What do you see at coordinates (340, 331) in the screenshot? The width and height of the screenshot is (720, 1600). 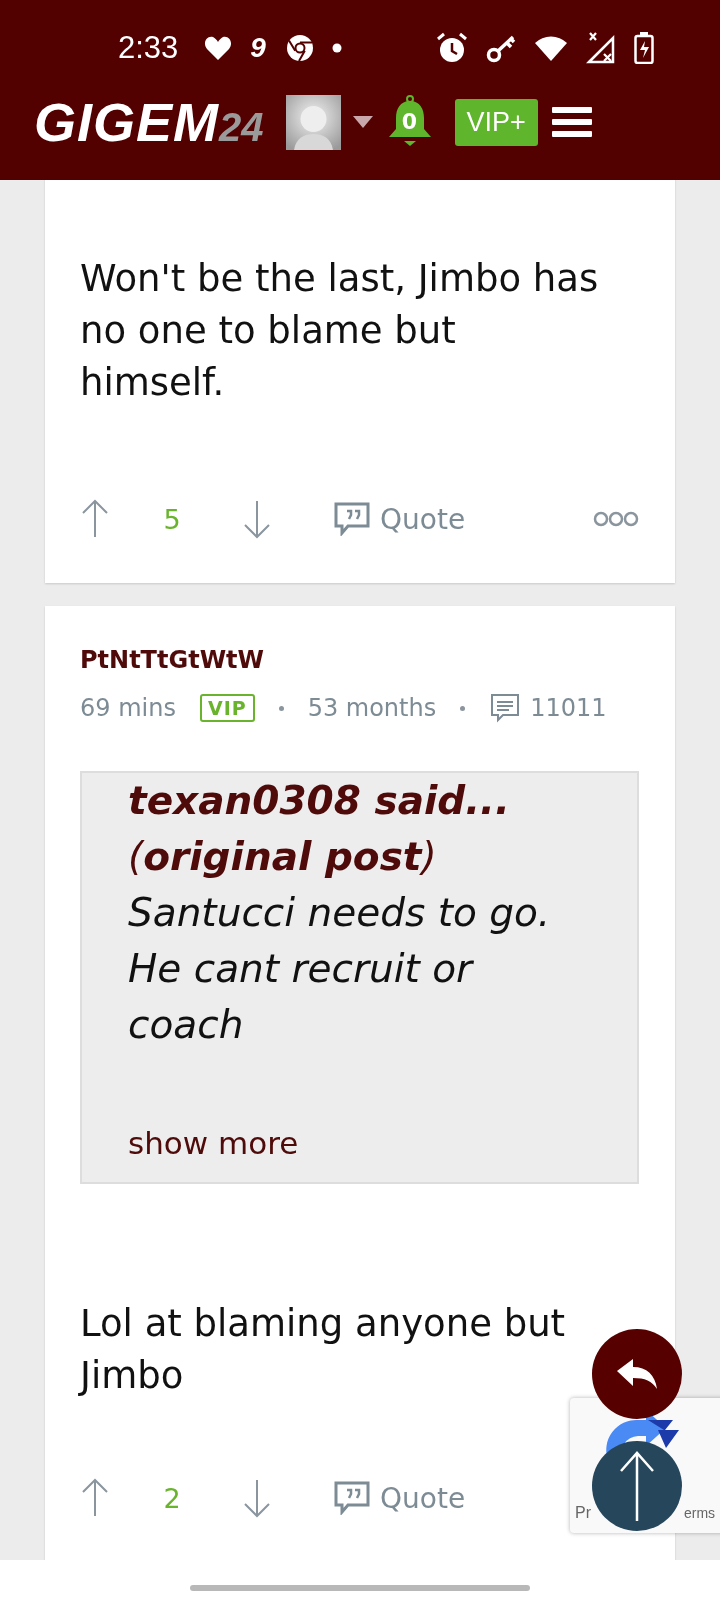 I see `post-text: Won't be the last, Jimbo has no one to blame but himself.` at bounding box center [340, 331].